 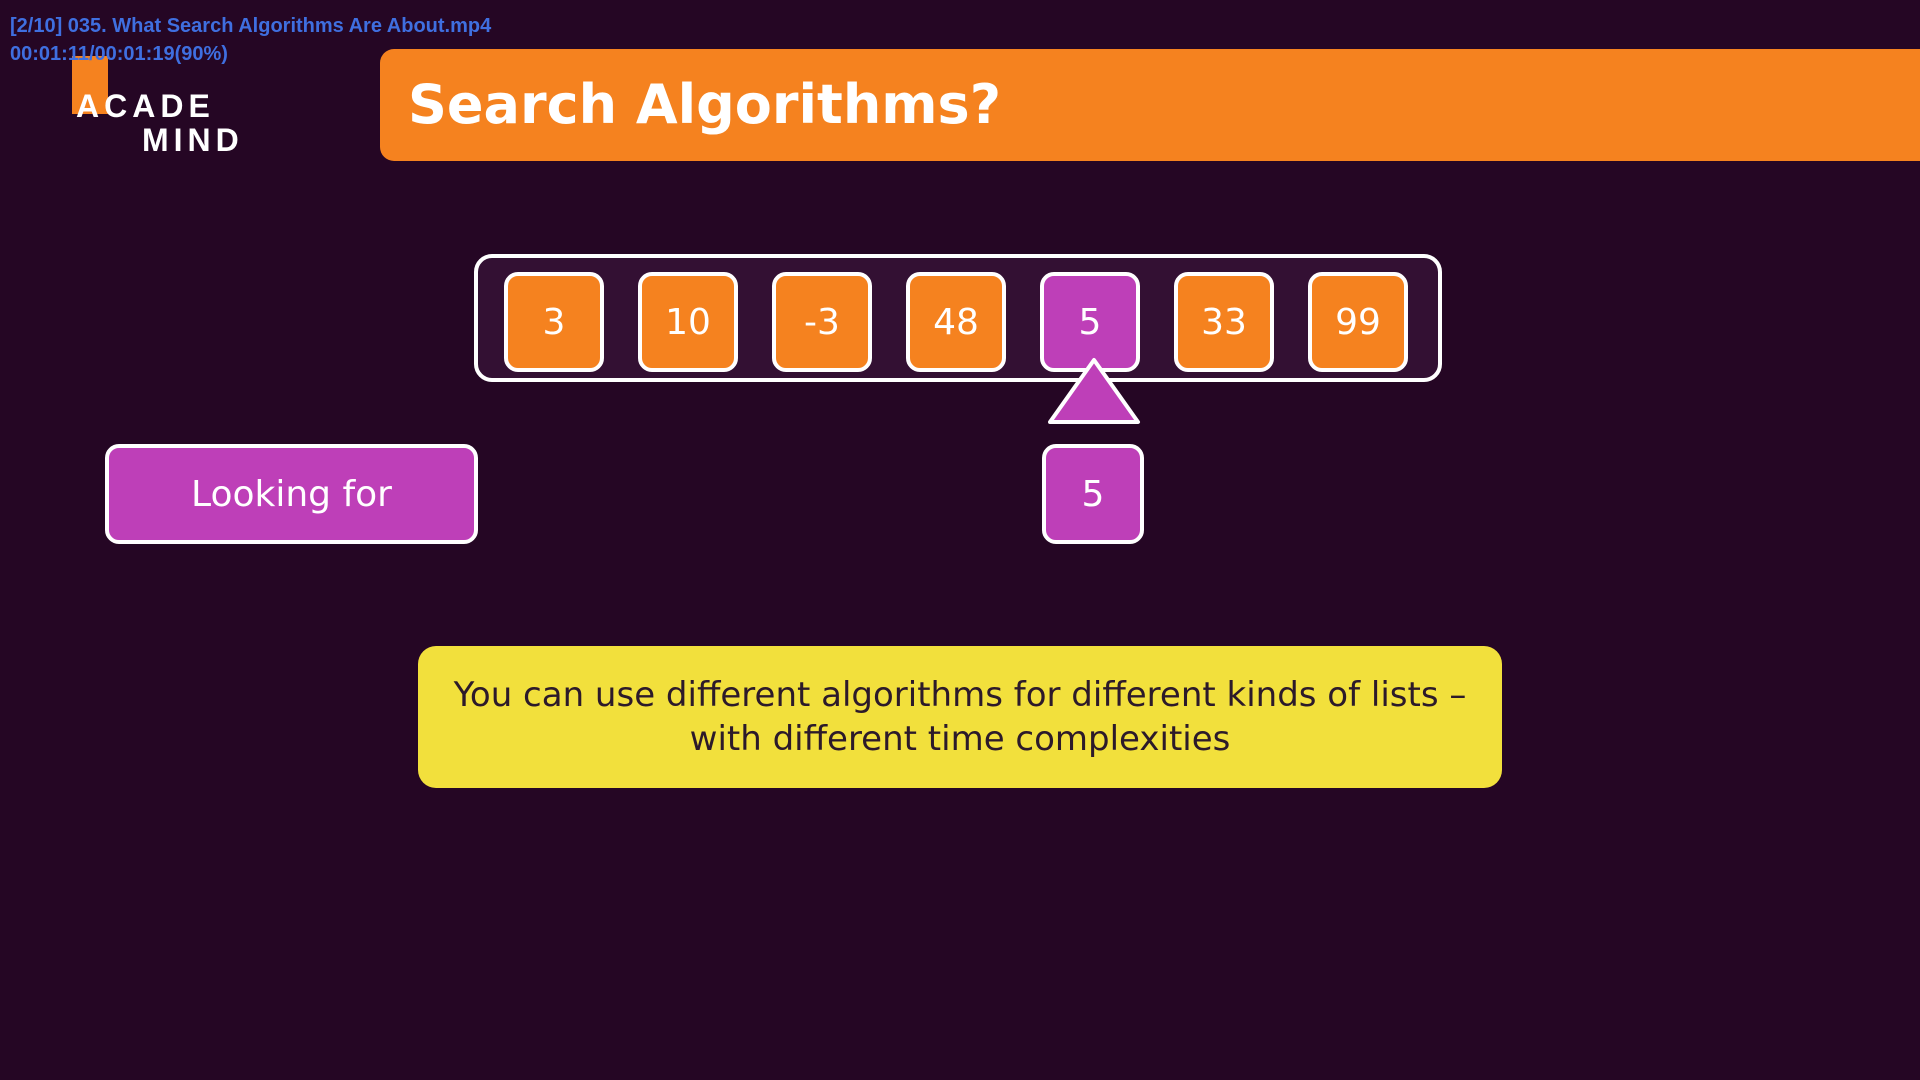 I want to click on target-value-box: 5, so click(x=1093, y=494).